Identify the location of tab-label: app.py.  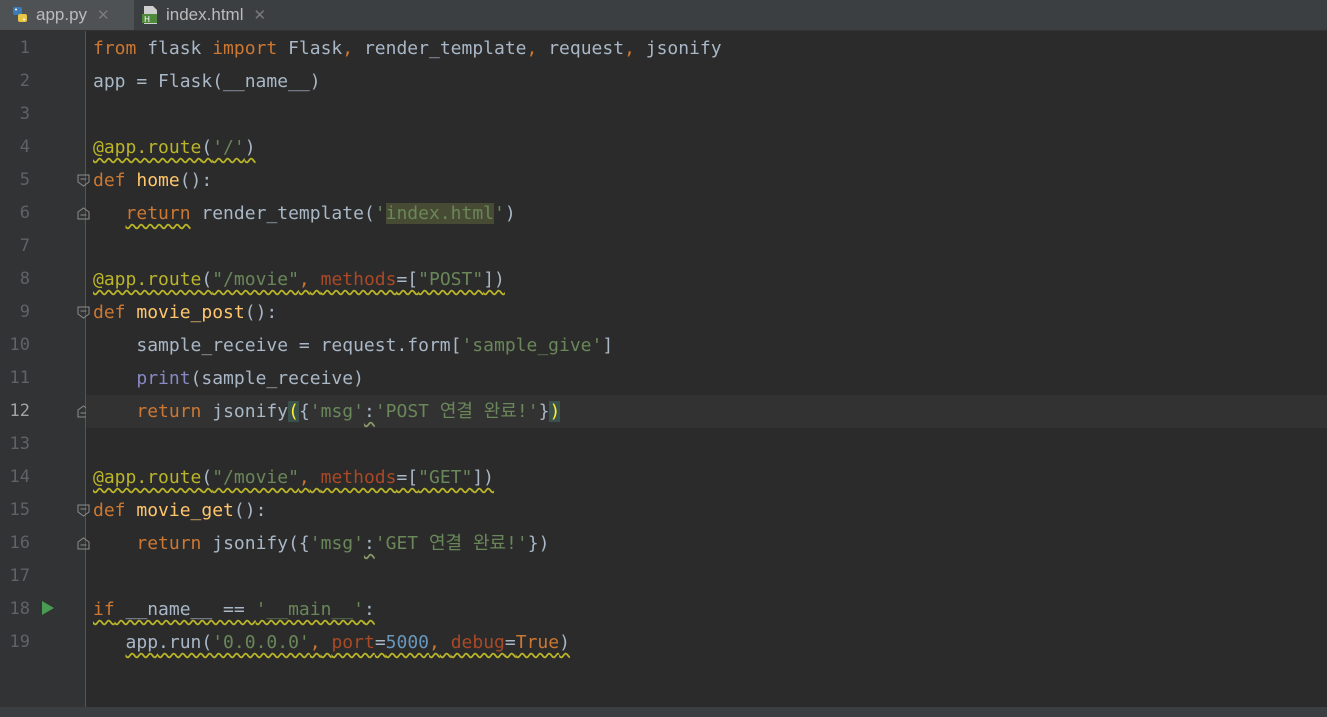
(62, 14).